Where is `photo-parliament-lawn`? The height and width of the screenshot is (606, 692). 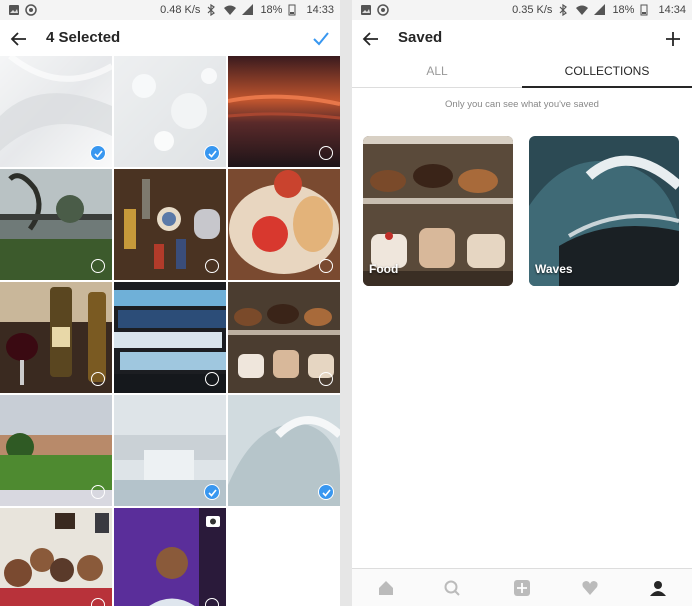
photo-parliament-lawn is located at coordinates (56, 450).